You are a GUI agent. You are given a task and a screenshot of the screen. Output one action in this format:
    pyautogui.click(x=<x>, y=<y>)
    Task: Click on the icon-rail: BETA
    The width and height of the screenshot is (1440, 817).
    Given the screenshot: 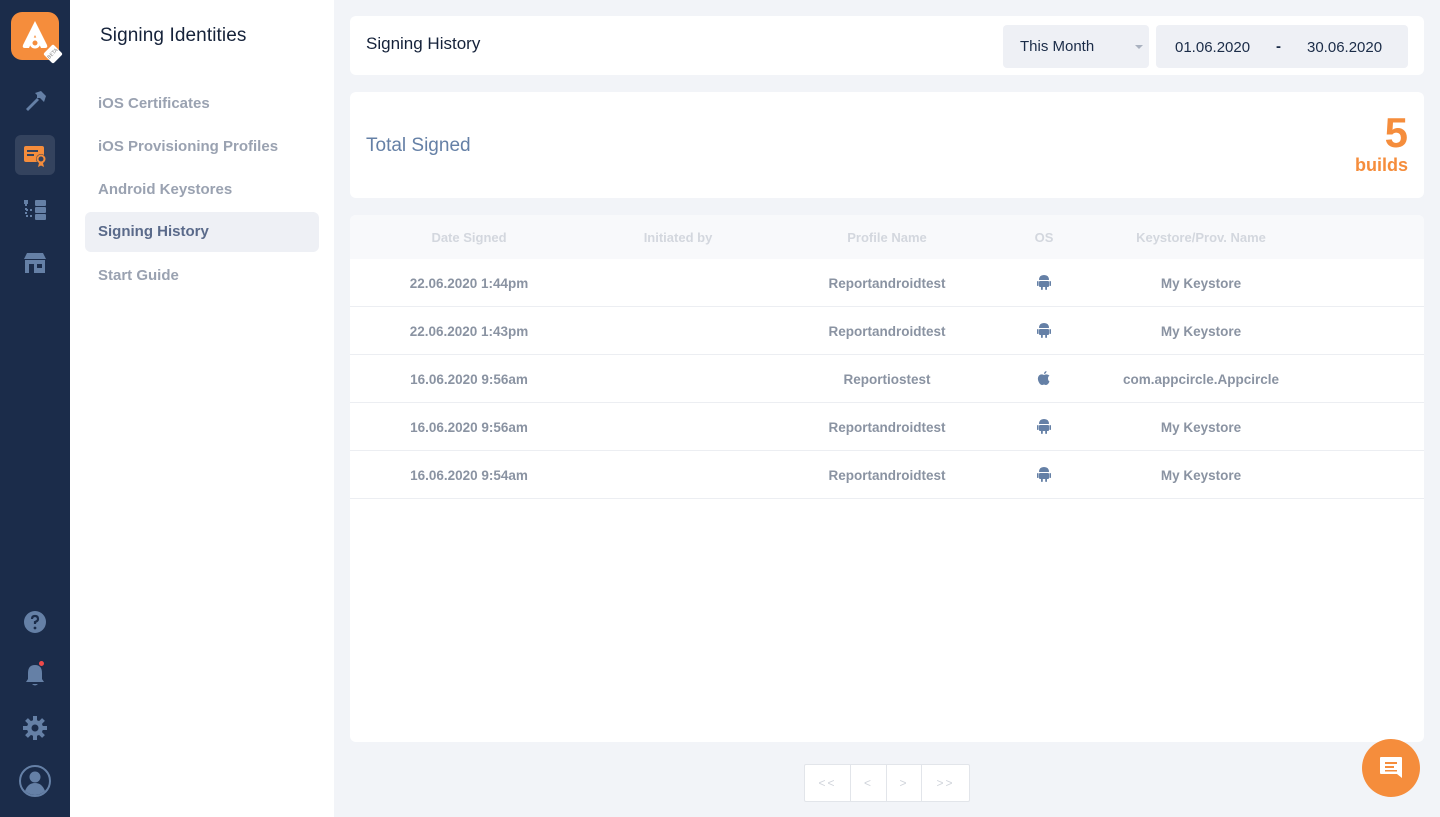 What is the action you would take?
    pyautogui.click(x=35, y=408)
    